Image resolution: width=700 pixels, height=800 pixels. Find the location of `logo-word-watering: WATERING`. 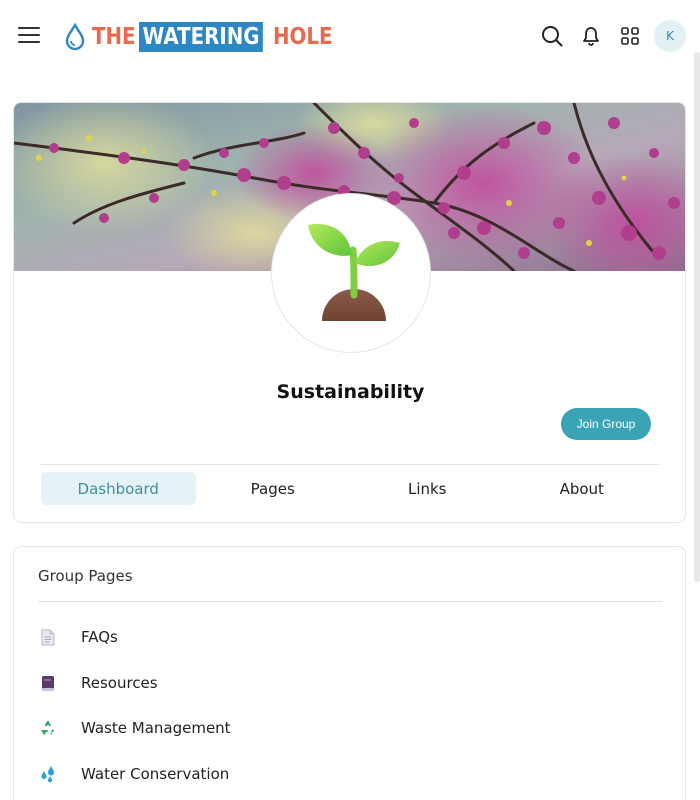

logo-word-watering: WATERING is located at coordinates (200, 37).